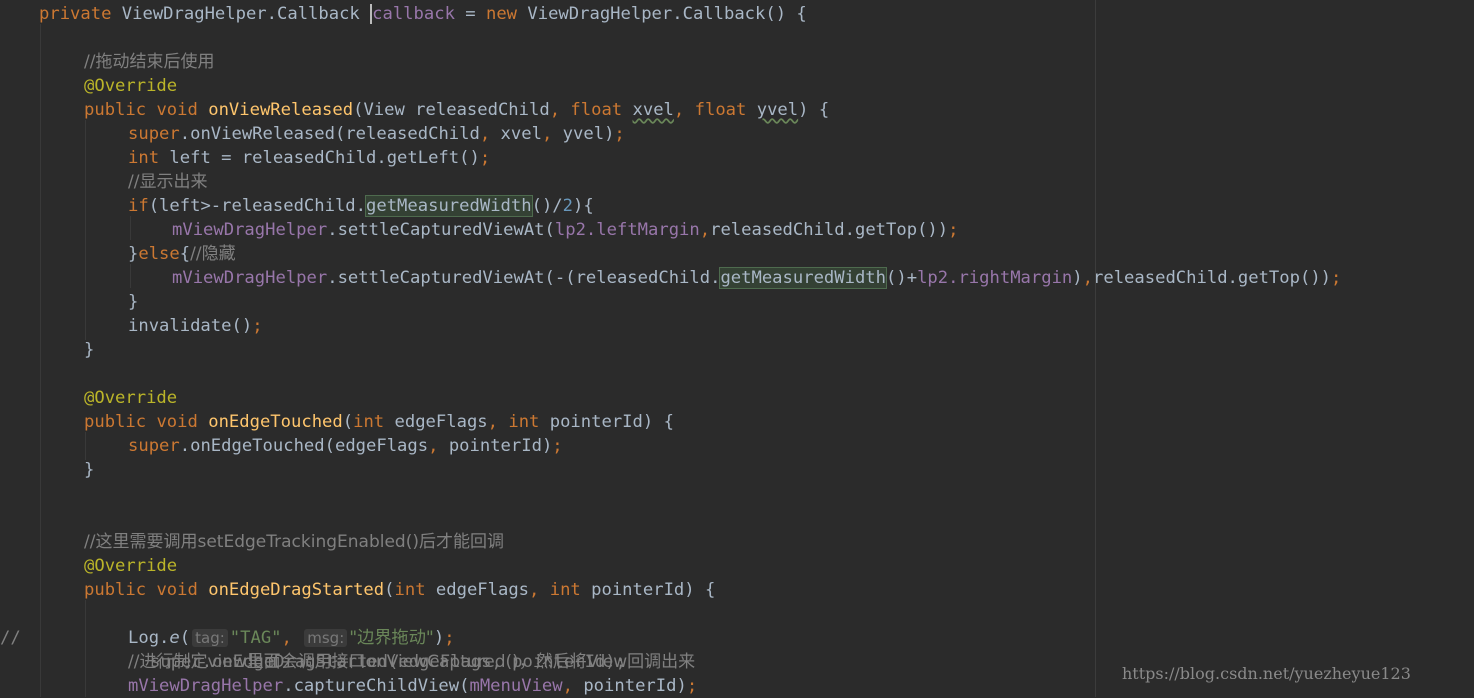 The width and height of the screenshot is (1474, 698). What do you see at coordinates (141, 542) in the screenshot?
I see `comment: //这里需要调用` at bounding box center [141, 542].